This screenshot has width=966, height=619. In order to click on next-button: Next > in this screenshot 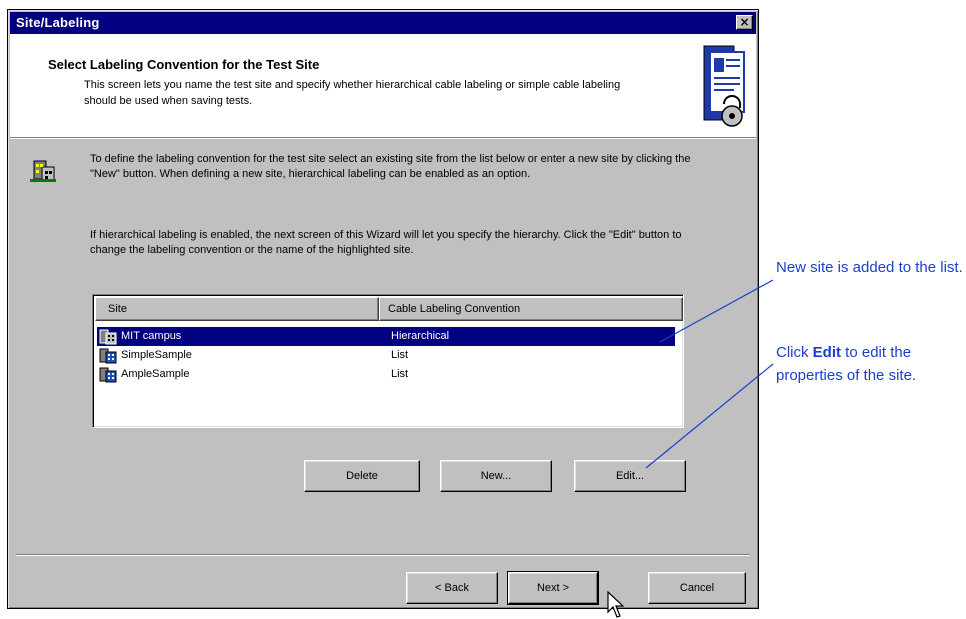, I will do `click(553, 588)`.